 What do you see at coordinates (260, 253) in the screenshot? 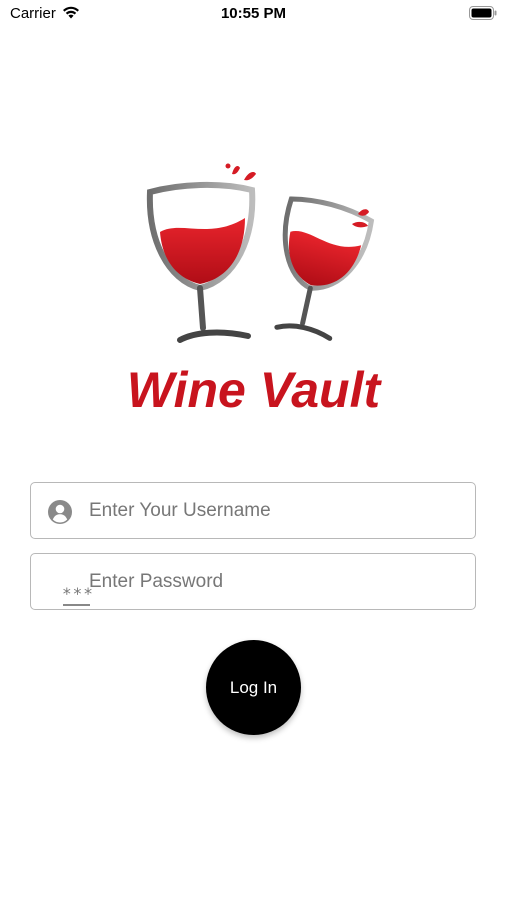
I see `wine-glasses-icon` at bounding box center [260, 253].